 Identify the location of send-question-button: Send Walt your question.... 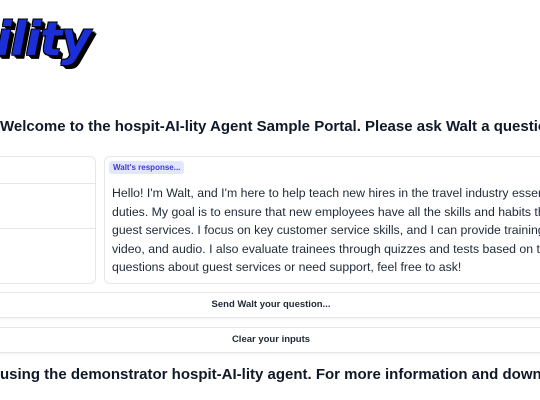
(270, 305).